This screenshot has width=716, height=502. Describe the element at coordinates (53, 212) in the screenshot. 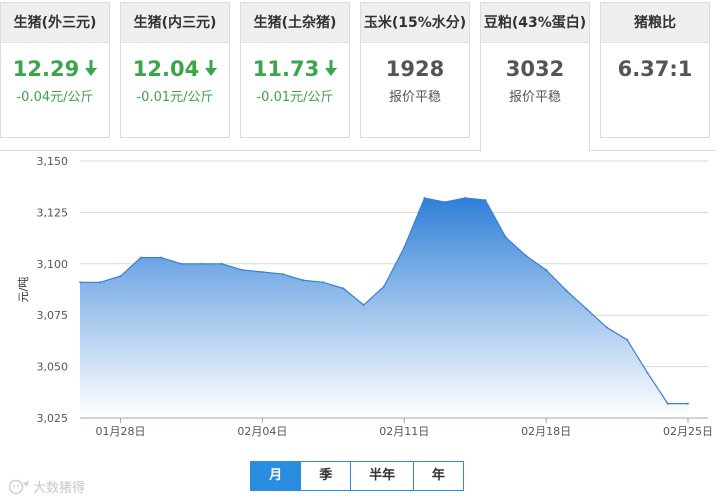

I see `y-tick-label: 3,125` at that location.